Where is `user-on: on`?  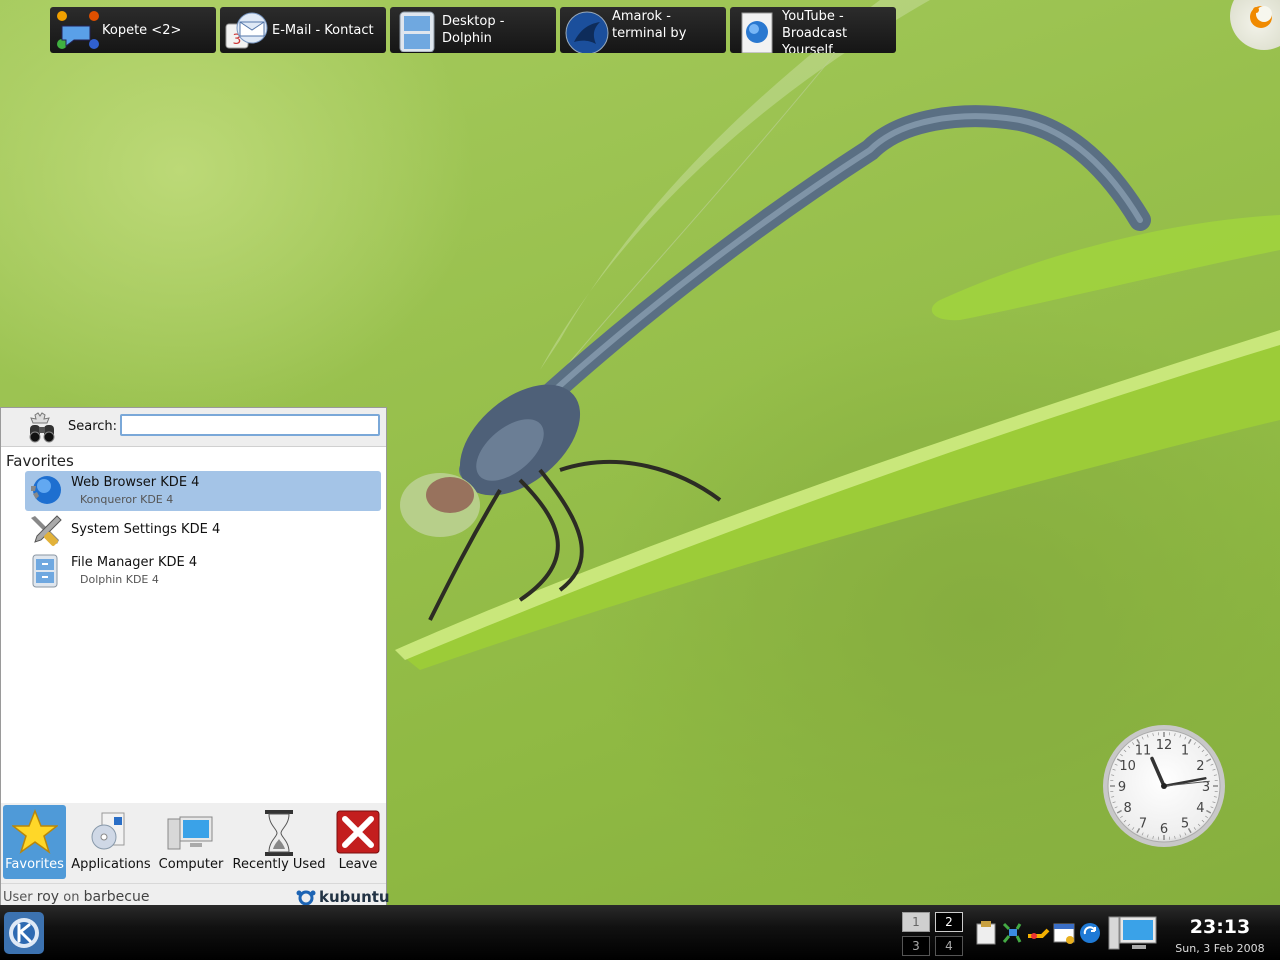
user-on: on is located at coordinates (71, 897).